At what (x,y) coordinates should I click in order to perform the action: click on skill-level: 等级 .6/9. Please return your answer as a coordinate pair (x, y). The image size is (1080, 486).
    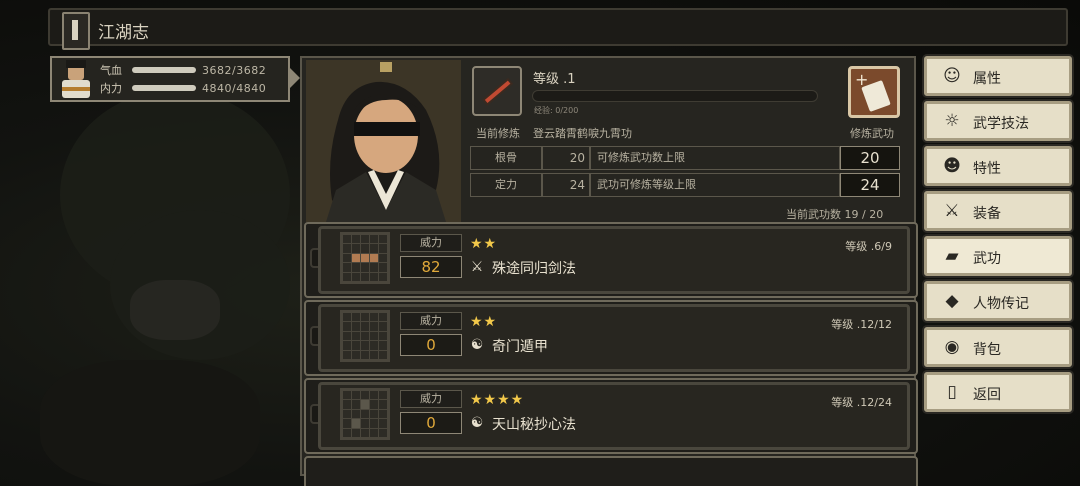
    Looking at the image, I should click on (868, 246).